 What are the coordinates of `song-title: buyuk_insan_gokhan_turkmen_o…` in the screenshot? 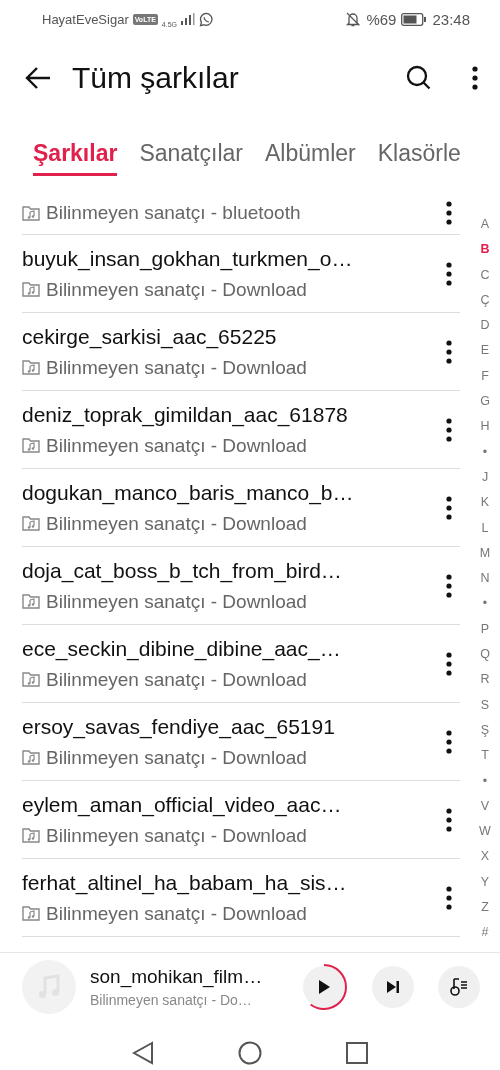 It's located at (231, 258).